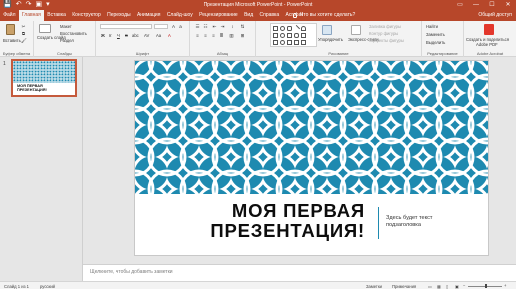  I want to click on grow-font-icon: A, so click(173, 26).